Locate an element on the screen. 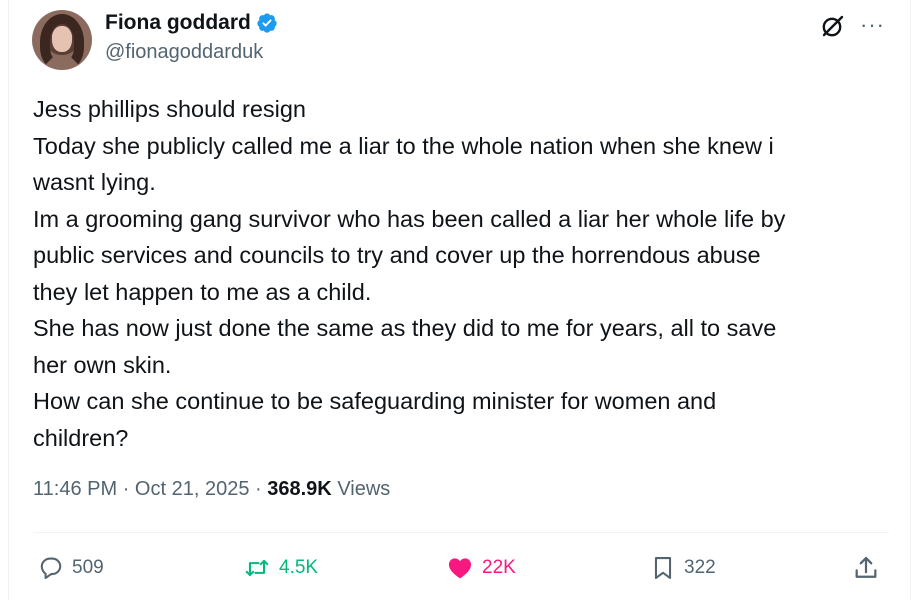 The height and width of the screenshot is (600, 916). bookmark-button: 322 is located at coordinates (683, 568).